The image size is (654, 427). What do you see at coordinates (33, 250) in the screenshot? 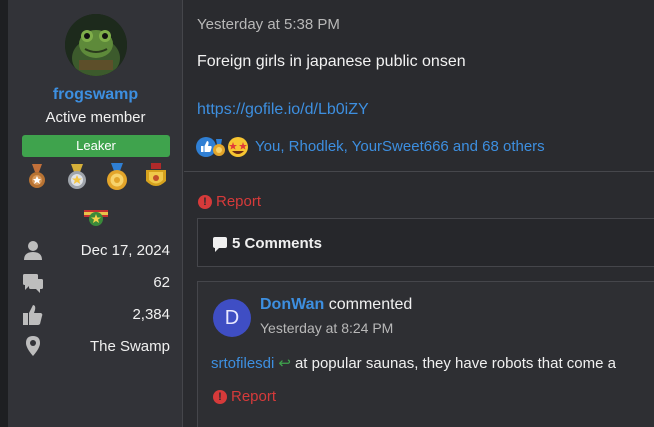
I see `user-icon` at bounding box center [33, 250].